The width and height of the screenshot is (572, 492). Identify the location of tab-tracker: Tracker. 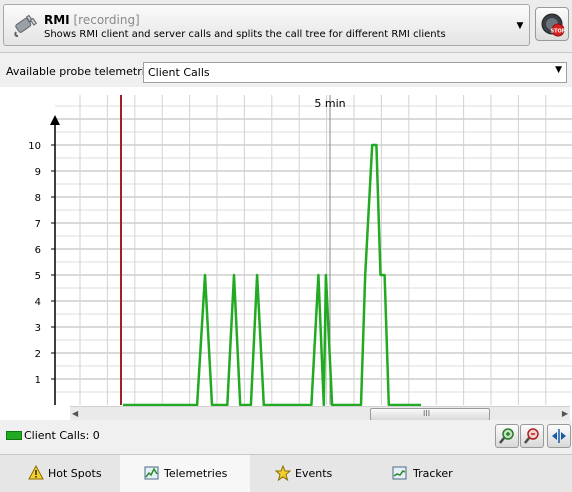
(435, 473).